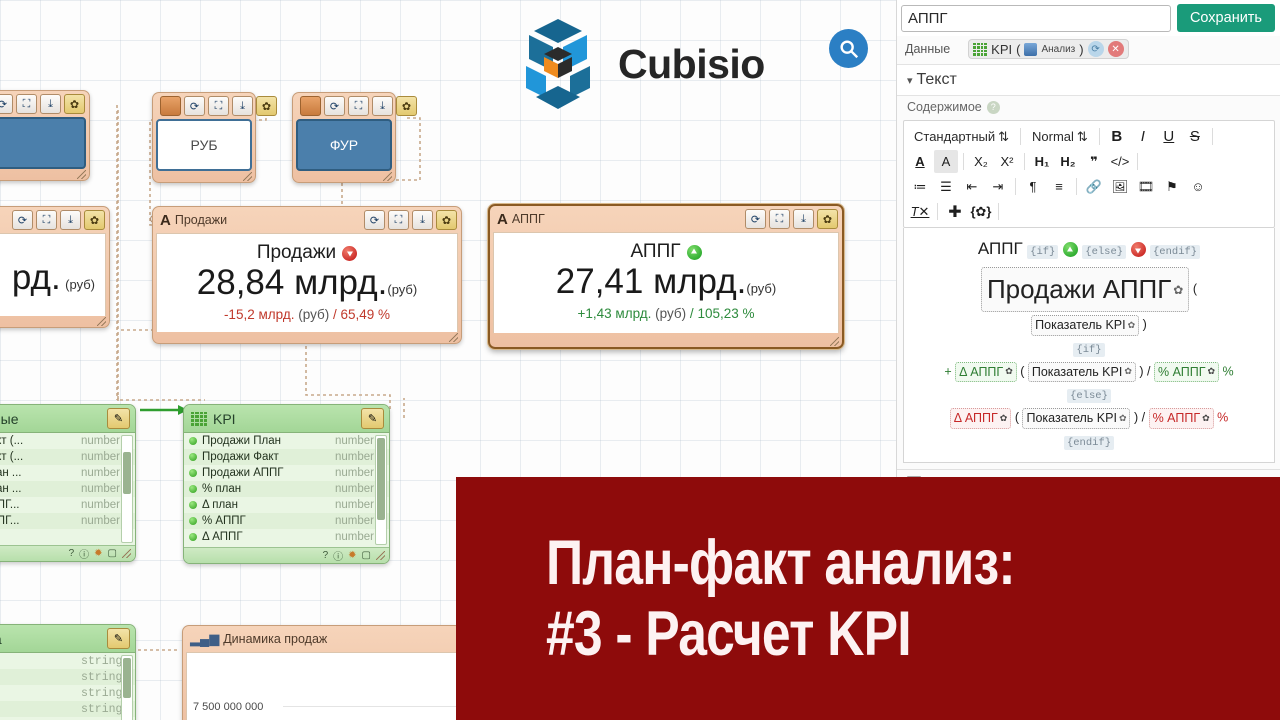 Image resolution: width=1280 pixels, height=720 pixels. I want to click on blockquote-icon: ❞, so click(1094, 161).